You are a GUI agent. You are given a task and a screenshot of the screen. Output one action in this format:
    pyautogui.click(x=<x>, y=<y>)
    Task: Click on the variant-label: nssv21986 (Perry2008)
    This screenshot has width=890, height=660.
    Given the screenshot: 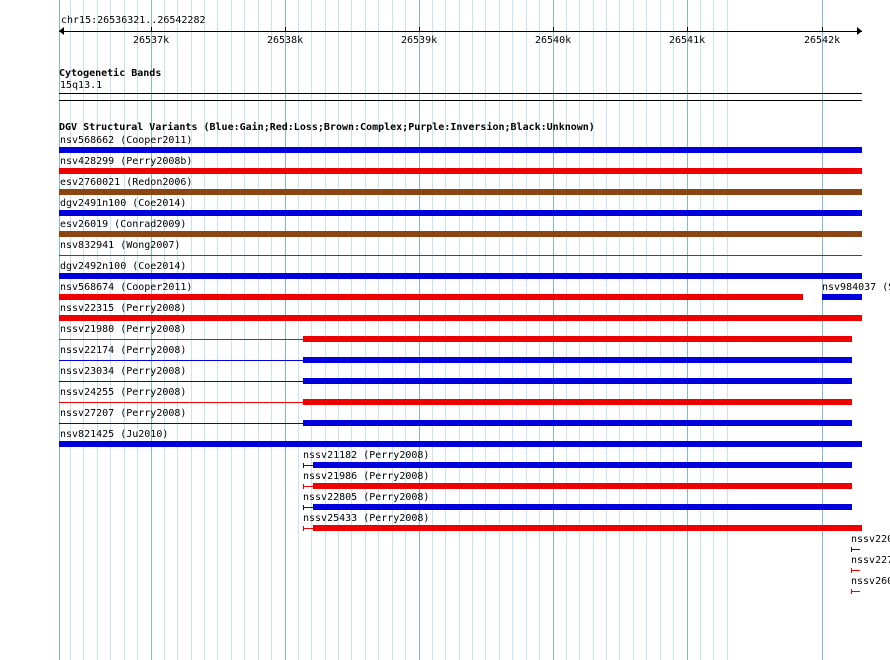 What is the action you would take?
    pyautogui.click(x=366, y=477)
    